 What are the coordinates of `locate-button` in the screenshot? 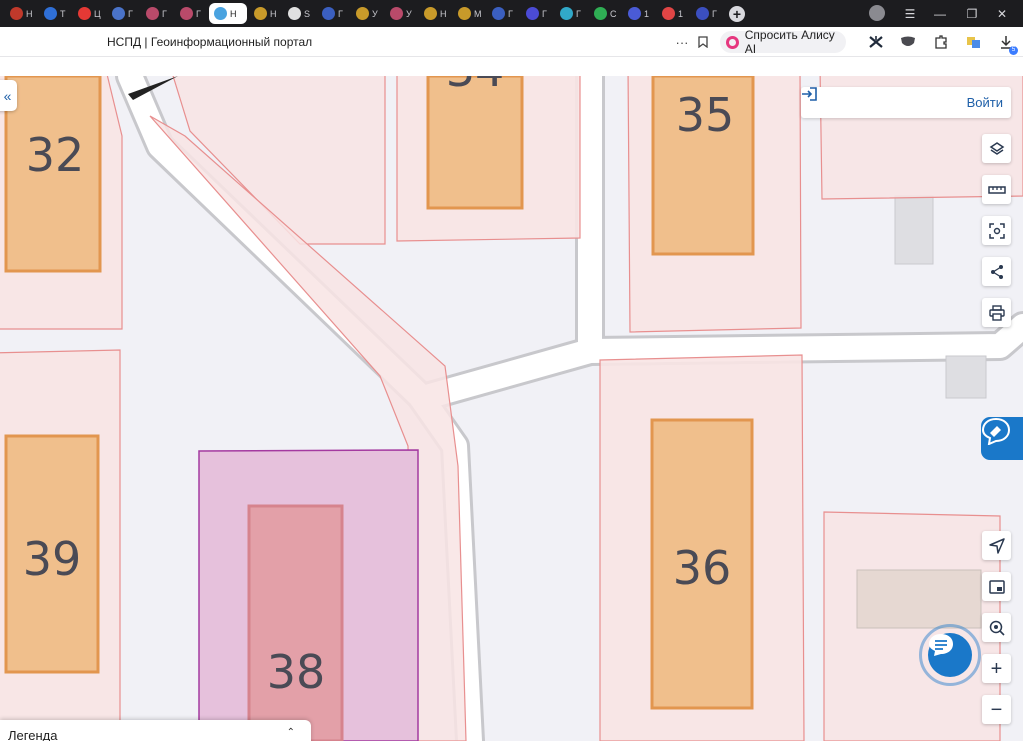 It's located at (996, 545).